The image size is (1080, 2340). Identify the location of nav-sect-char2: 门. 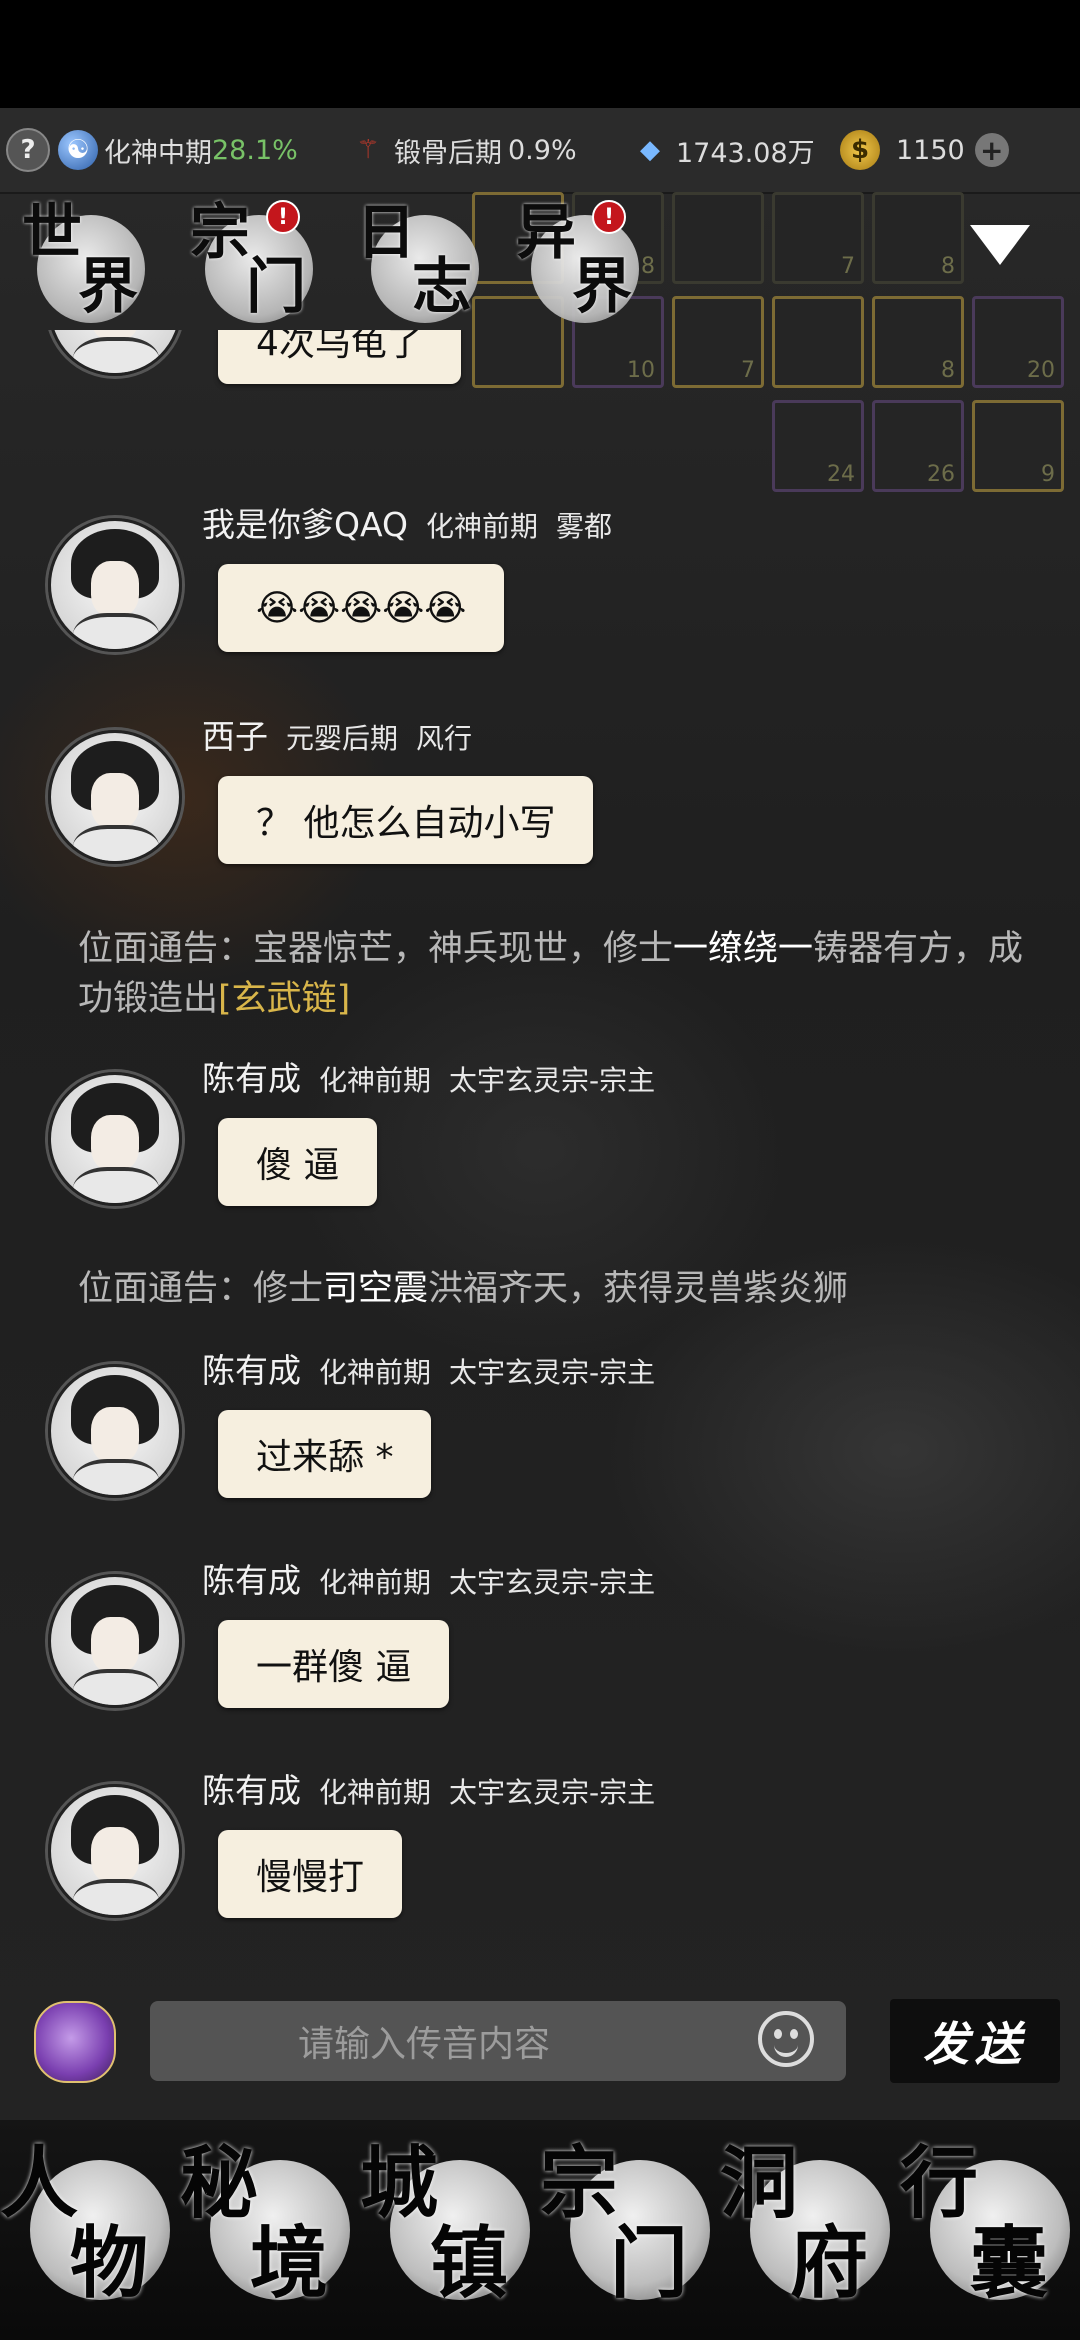
(276, 287).